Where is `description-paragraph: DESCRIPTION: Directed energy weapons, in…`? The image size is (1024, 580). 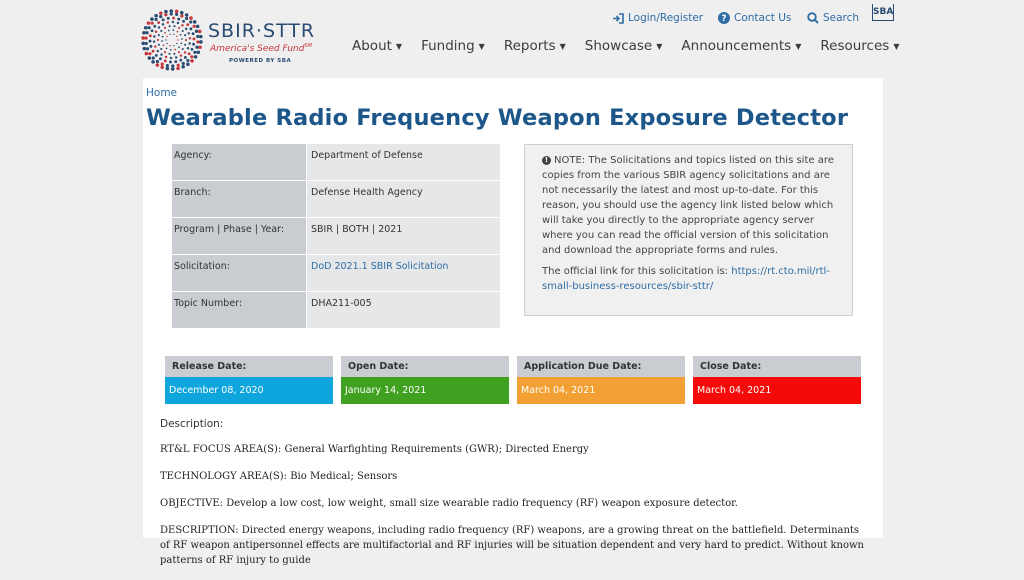 description-paragraph: DESCRIPTION: Directed energy weapons, in… is located at coordinates (512, 545).